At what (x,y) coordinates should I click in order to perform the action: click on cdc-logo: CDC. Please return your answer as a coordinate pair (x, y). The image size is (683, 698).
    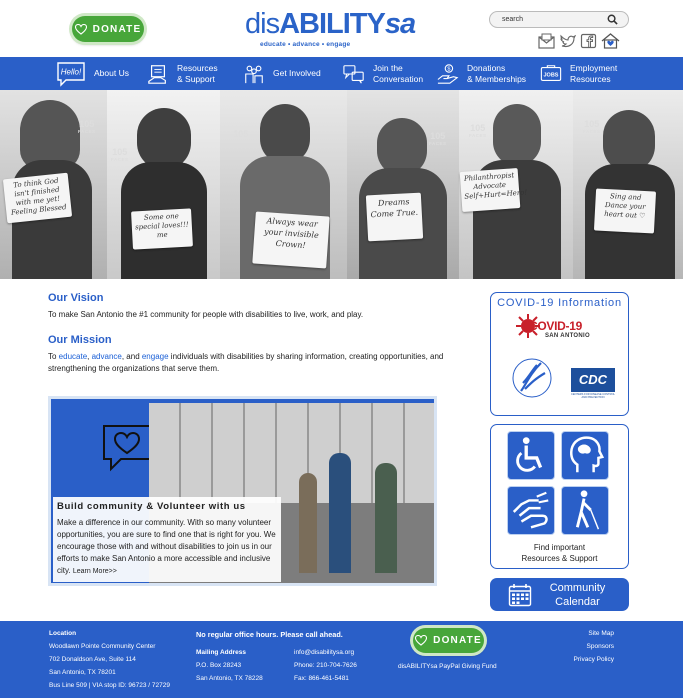
    Looking at the image, I should click on (593, 380).